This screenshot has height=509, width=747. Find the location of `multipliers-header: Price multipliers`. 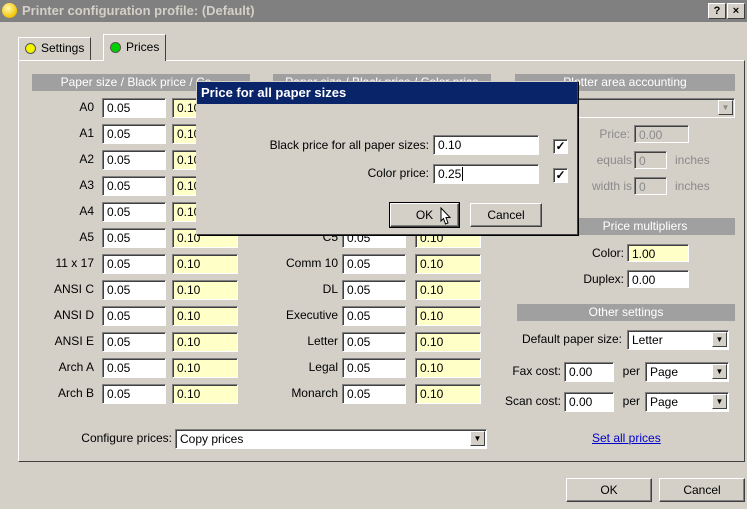

multipliers-header: Price multipliers is located at coordinates (645, 226).